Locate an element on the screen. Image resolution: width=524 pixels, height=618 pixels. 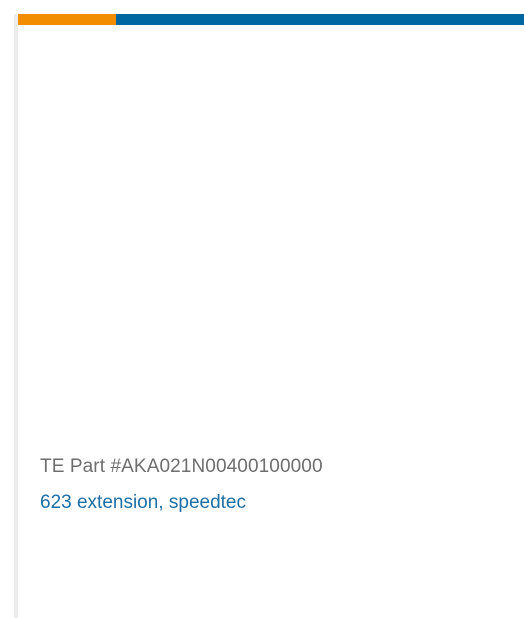
part-number: TE Part #AKA021N00400100000 is located at coordinates (181, 466).